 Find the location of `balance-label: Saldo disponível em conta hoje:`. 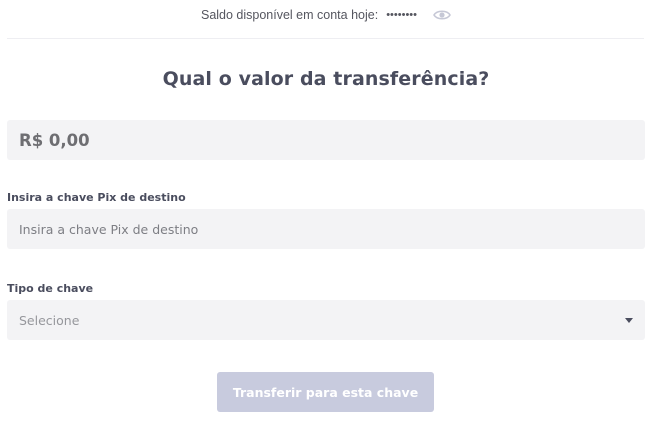

balance-label: Saldo disponível em conta hoje: is located at coordinates (289, 15).